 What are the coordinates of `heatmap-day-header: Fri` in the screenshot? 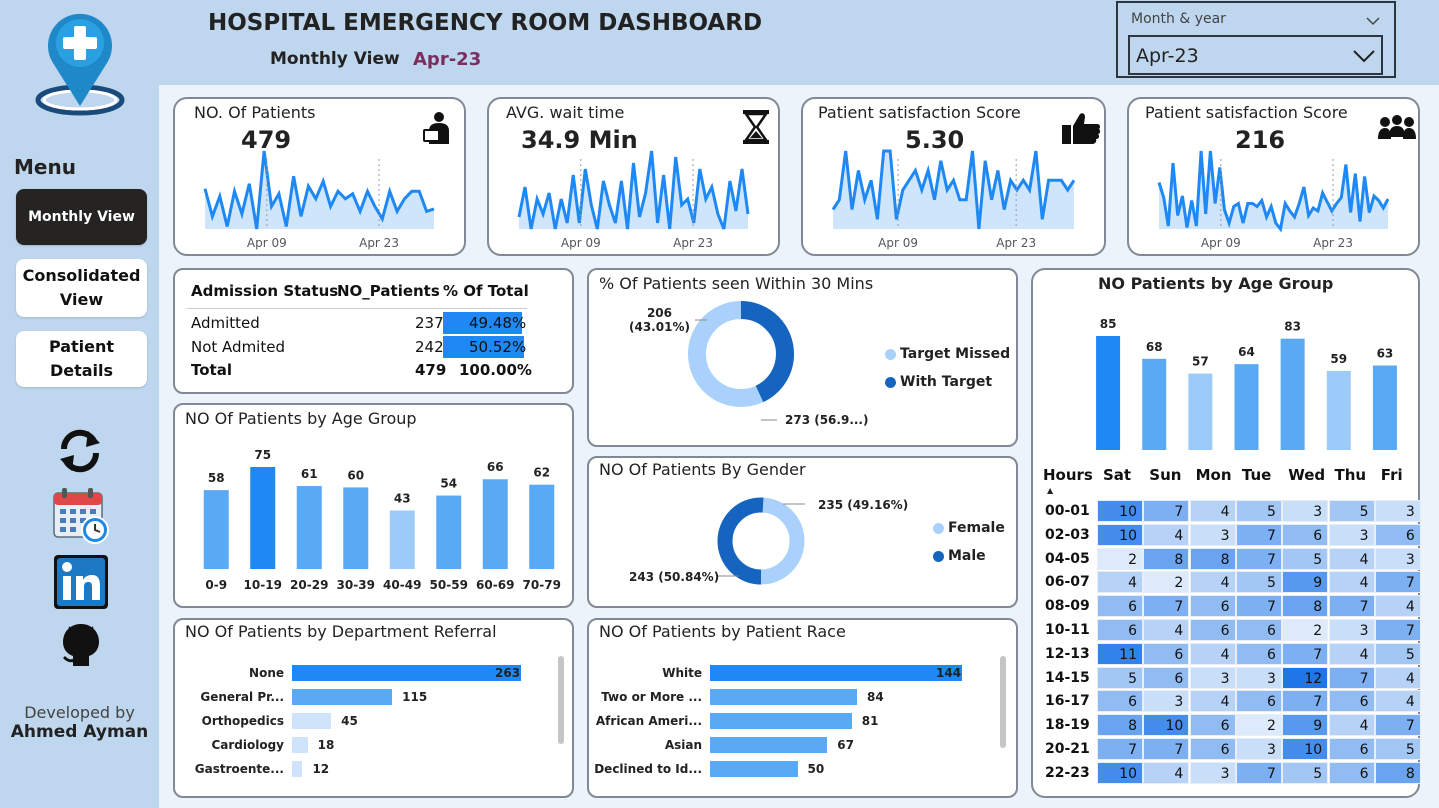 It's located at (1392, 475).